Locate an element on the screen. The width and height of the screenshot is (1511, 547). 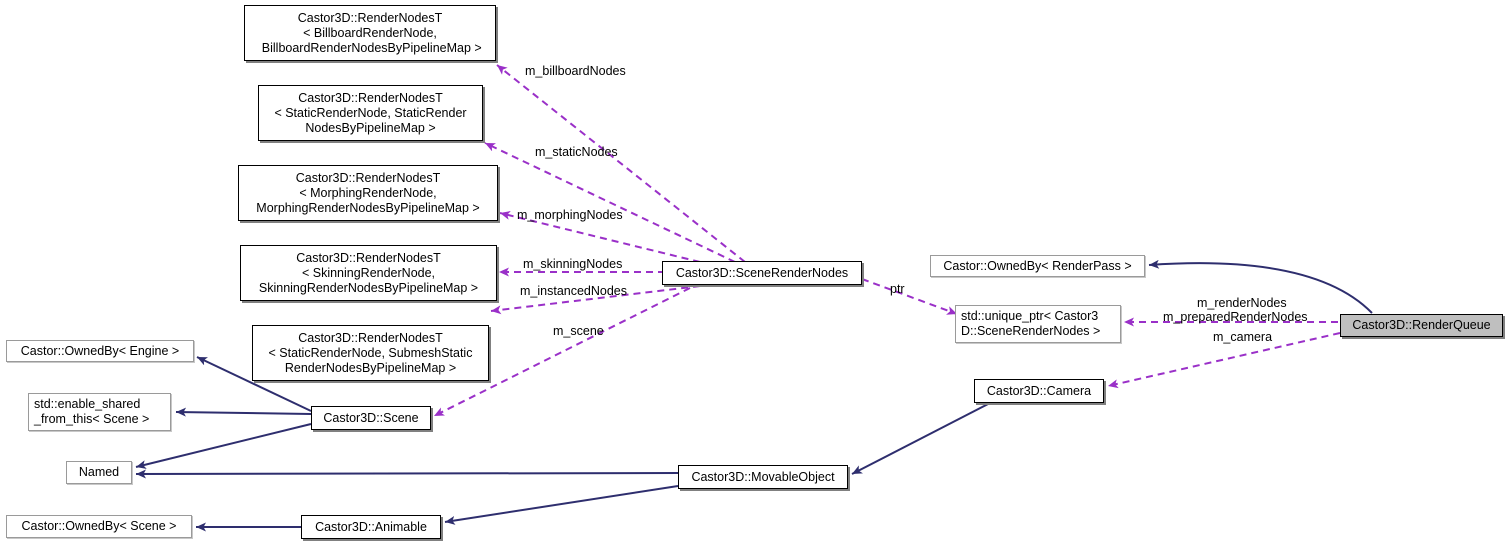
edge-label-m-rendernodes: m_renderNodes is located at coordinates (1242, 303).